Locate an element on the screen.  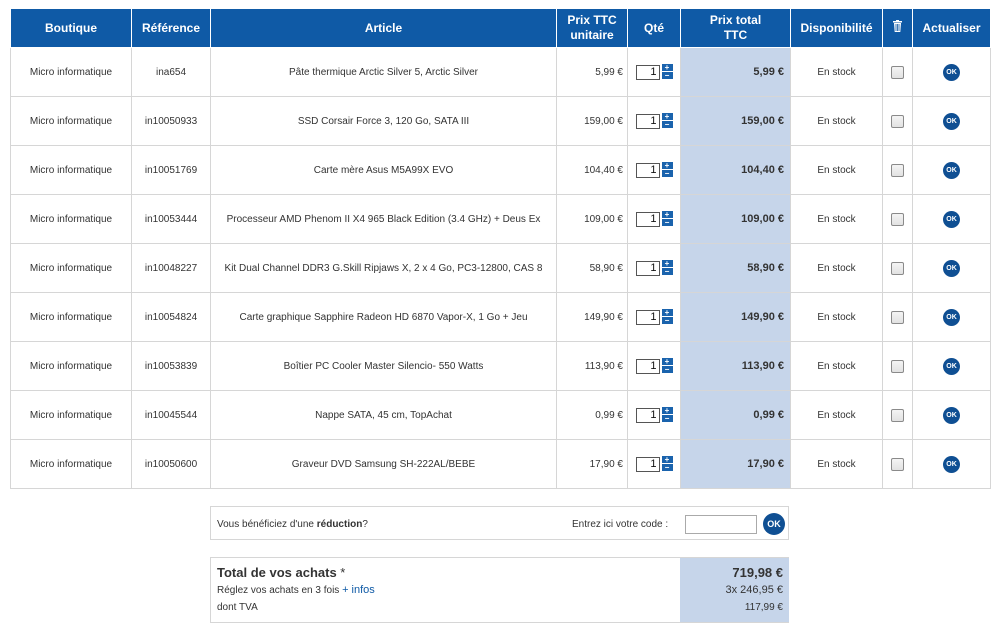
discount-prefix: Vous bénéficiez d'une is located at coordinates (267, 524).